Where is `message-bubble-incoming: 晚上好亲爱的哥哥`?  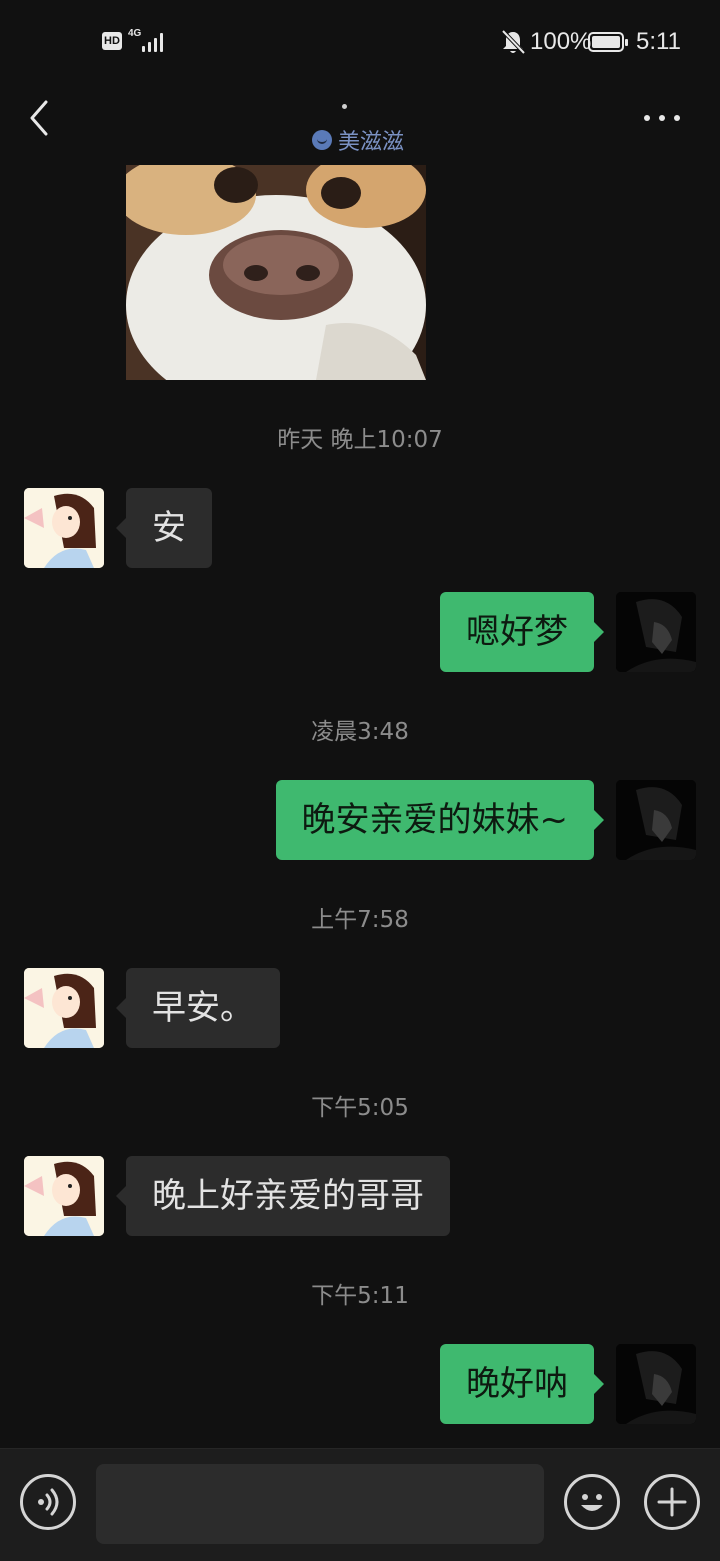
message-bubble-incoming: 晚上好亲爱的哥哥 is located at coordinates (283, 1196).